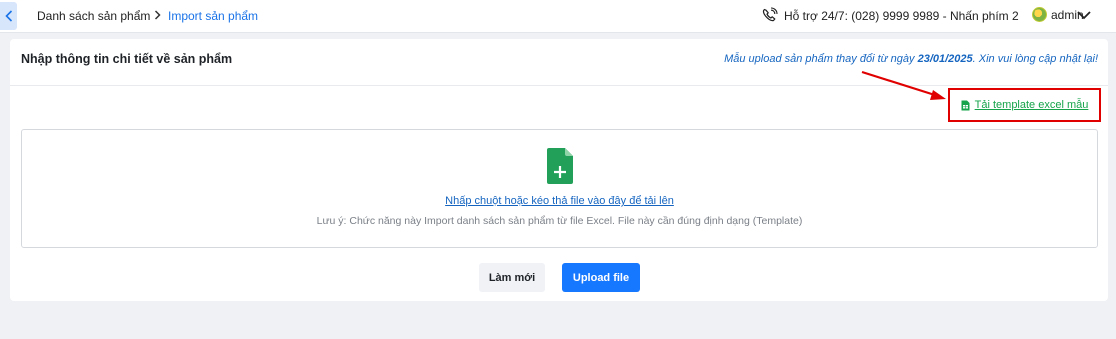 This screenshot has width=1116, height=339. I want to click on reset-button: Làm mới, so click(512, 277).